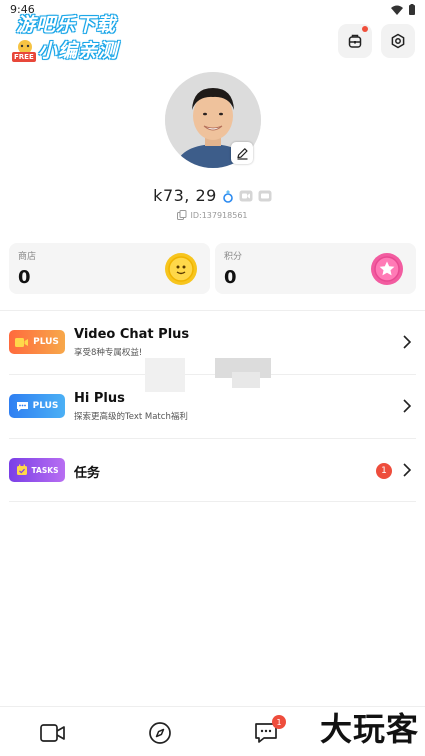 This screenshot has height=756, width=425. I want to click on backpack-button, so click(355, 41).